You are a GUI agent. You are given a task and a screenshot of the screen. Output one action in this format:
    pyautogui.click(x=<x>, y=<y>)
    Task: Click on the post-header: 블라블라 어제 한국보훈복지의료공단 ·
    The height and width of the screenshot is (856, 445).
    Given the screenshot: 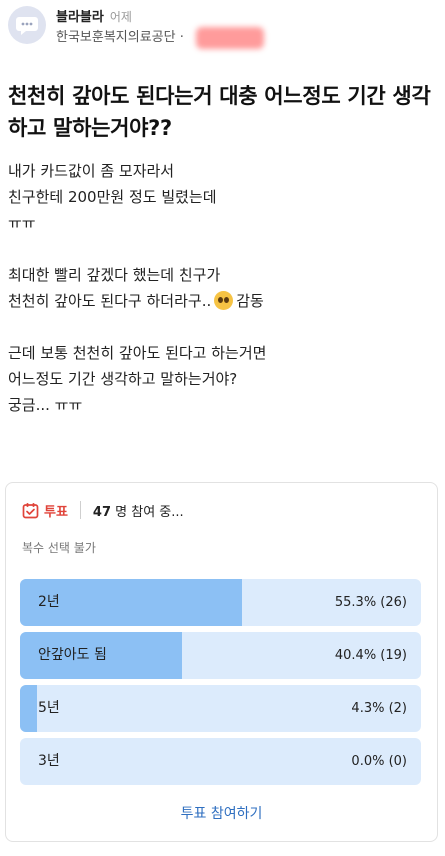 What is the action you would take?
    pyautogui.click(x=222, y=30)
    